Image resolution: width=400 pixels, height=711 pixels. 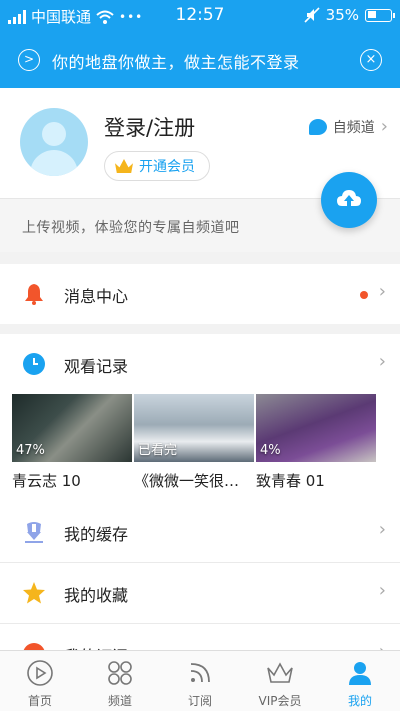 What do you see at coordinates (290, 481) in the screenshot?
I see `video-title: 致青春 01` at bounding box center [290, 481].